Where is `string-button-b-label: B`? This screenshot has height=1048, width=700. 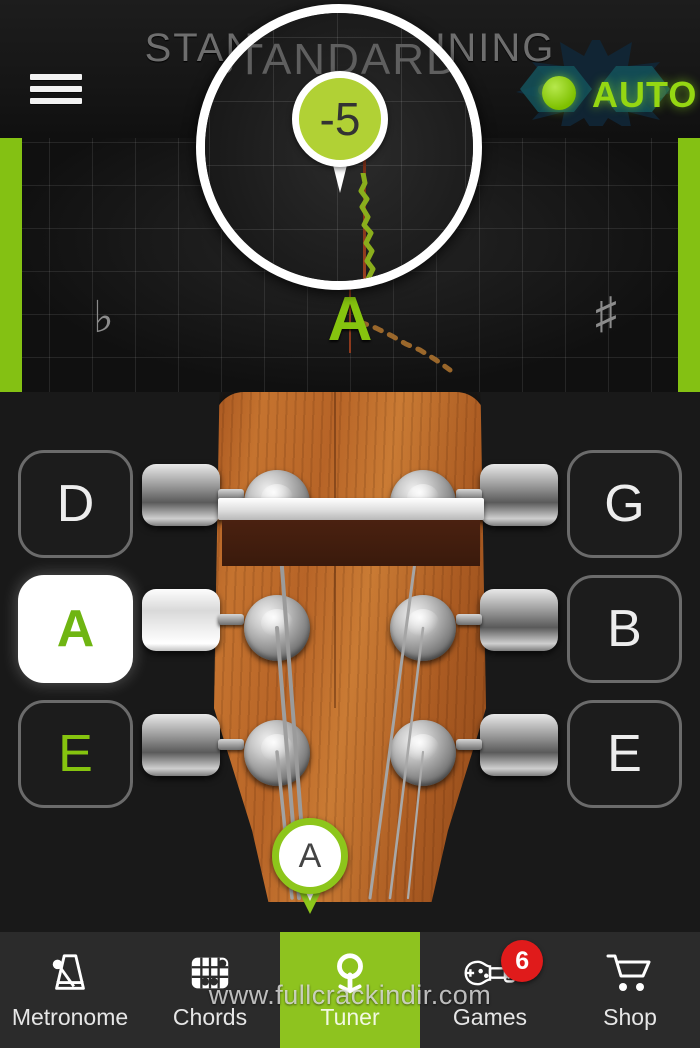
string-button-b-label: B is located at coordinates (624, 629).